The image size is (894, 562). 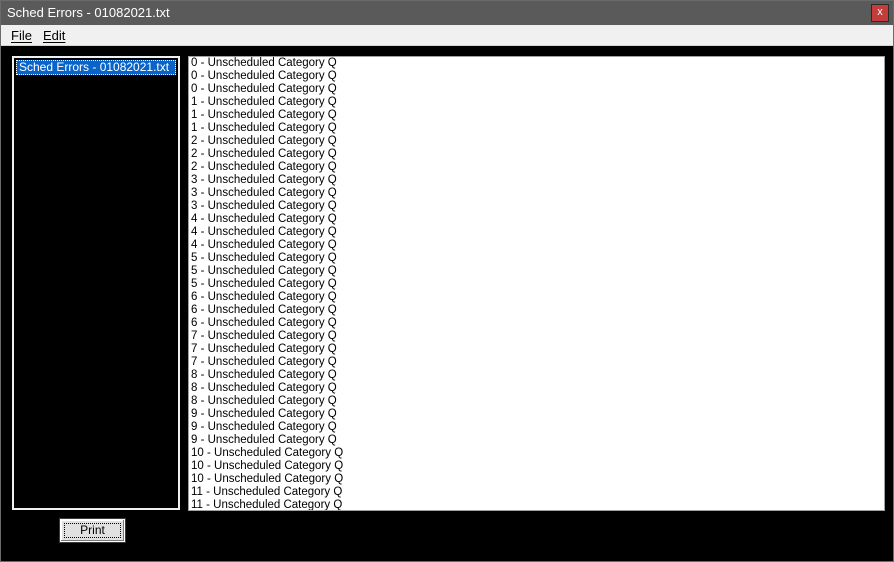 What do you see at coordinates (447, 13) in the screenshot?
I see `title-bar: Sched Errors - 01082021.txt x` at bounding box center [447, 13].